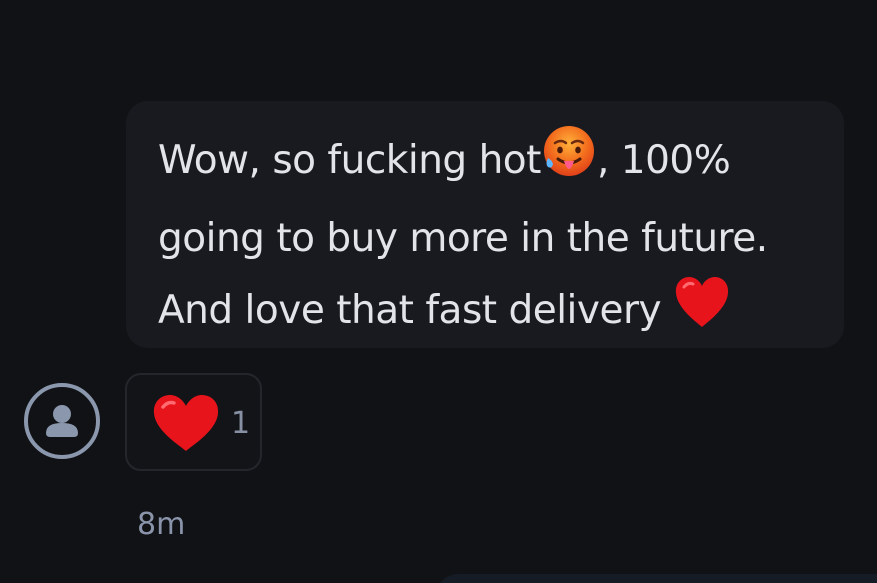  Describe the element at coordinates (415, 310) in the screenshot. I see `message-text: And love that fast delivery` at that location.